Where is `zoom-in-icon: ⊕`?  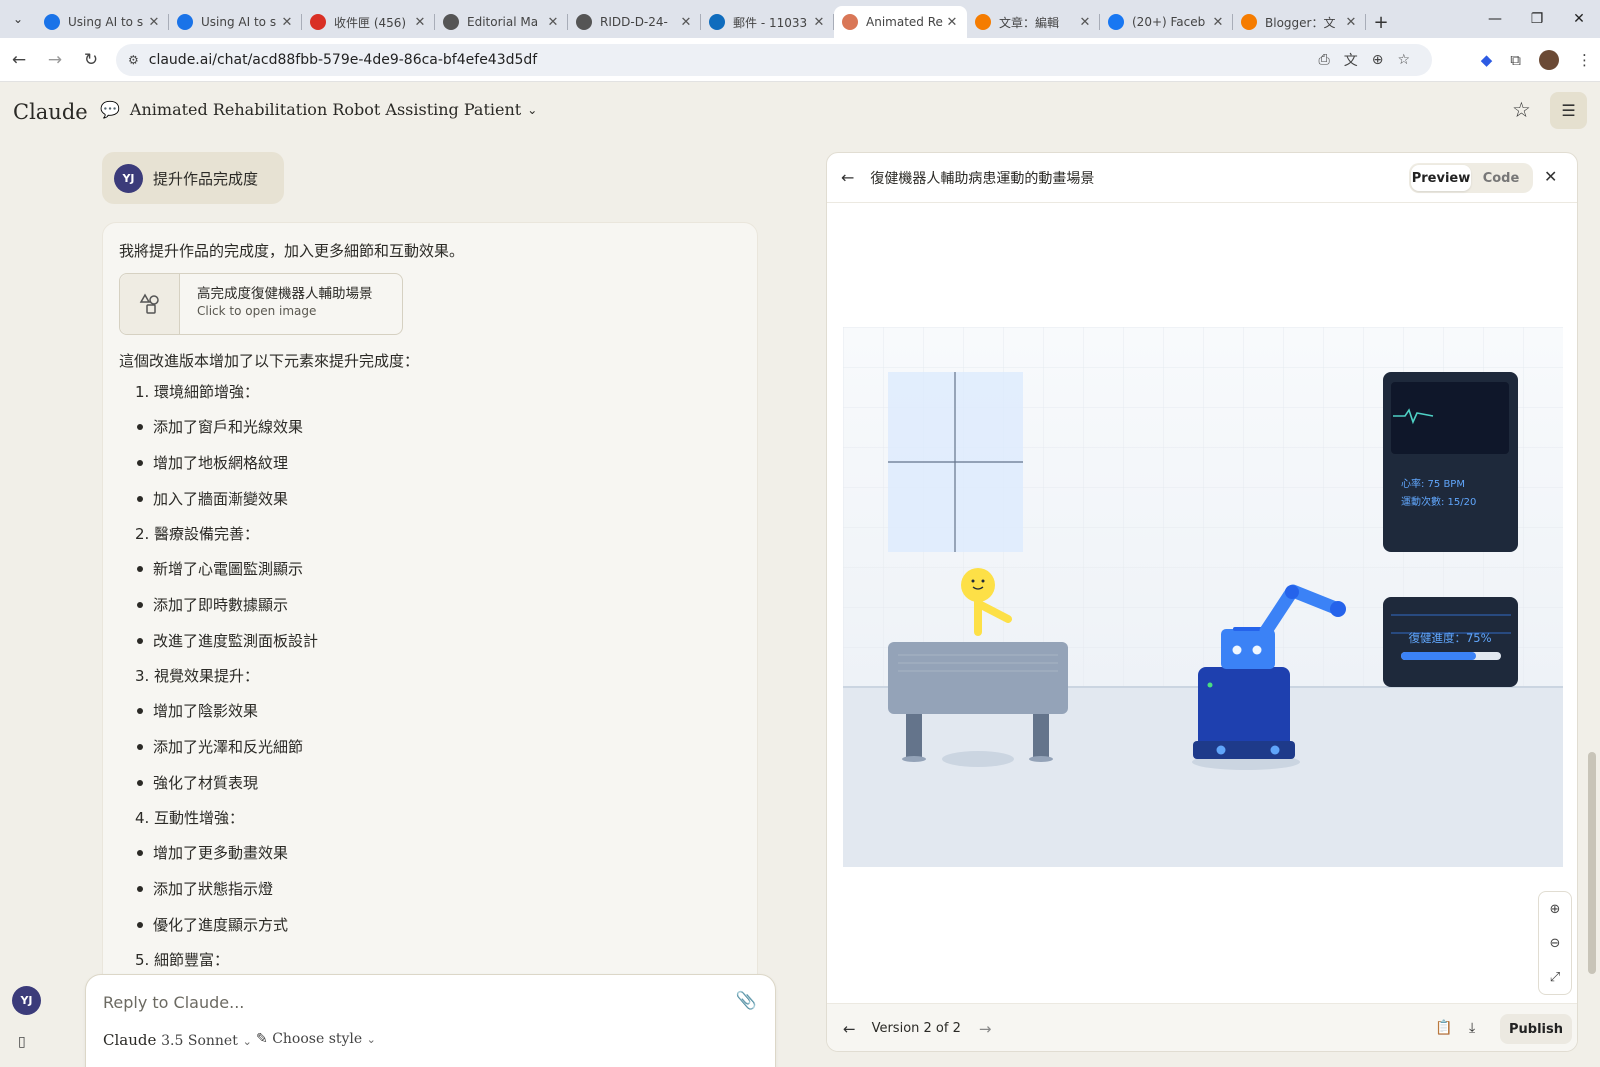 zoom-in-icon: ⊕ is located at coordinates (1555, 909).